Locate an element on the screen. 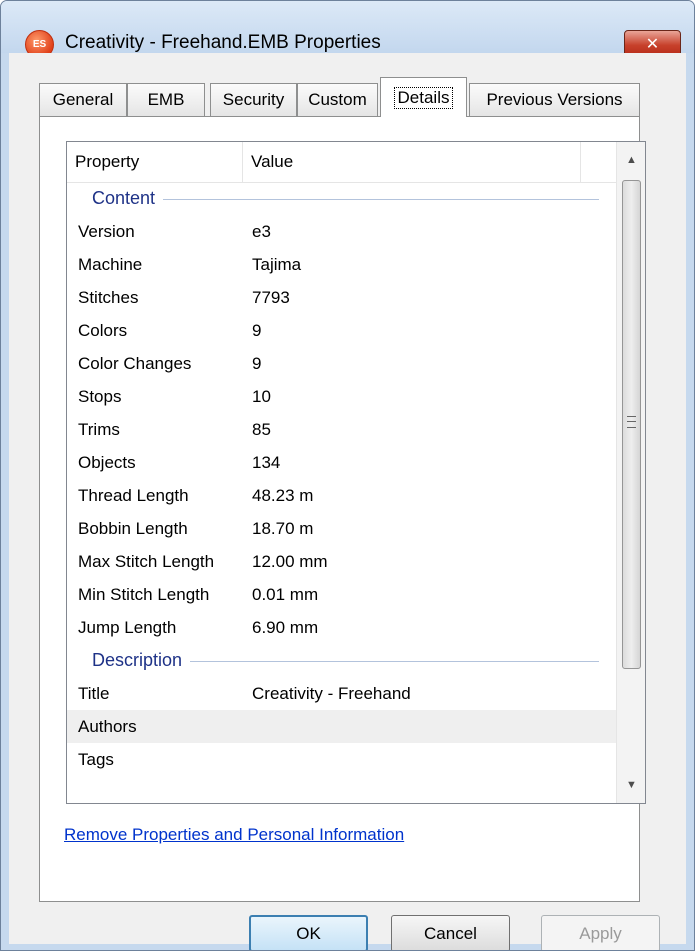 The image size is (695, 951). table-row: Thread Length 48.23 m is located at coordinates (341, 495).